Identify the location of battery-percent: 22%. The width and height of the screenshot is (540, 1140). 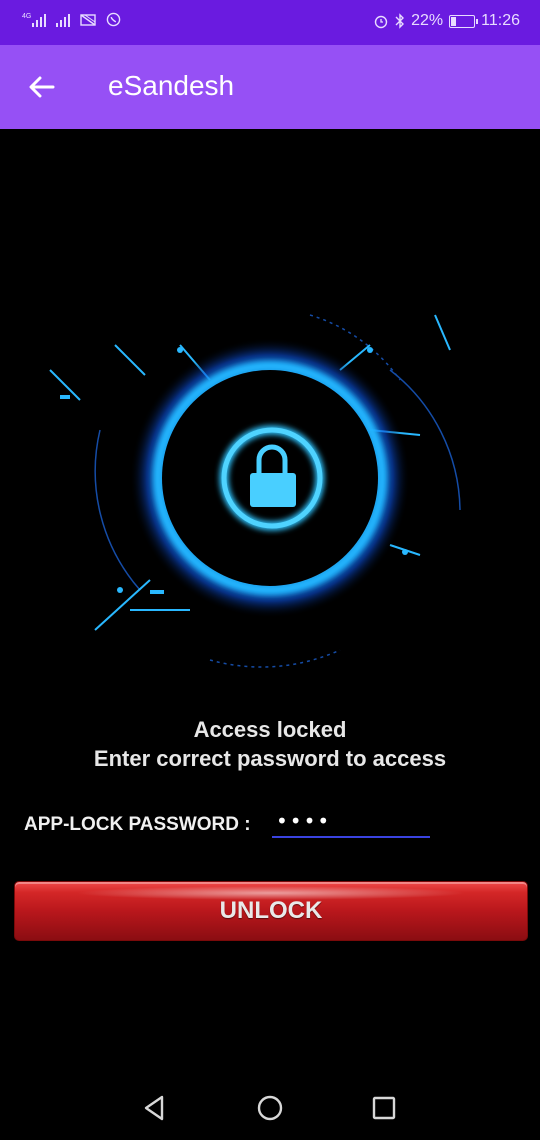
(427, 20).